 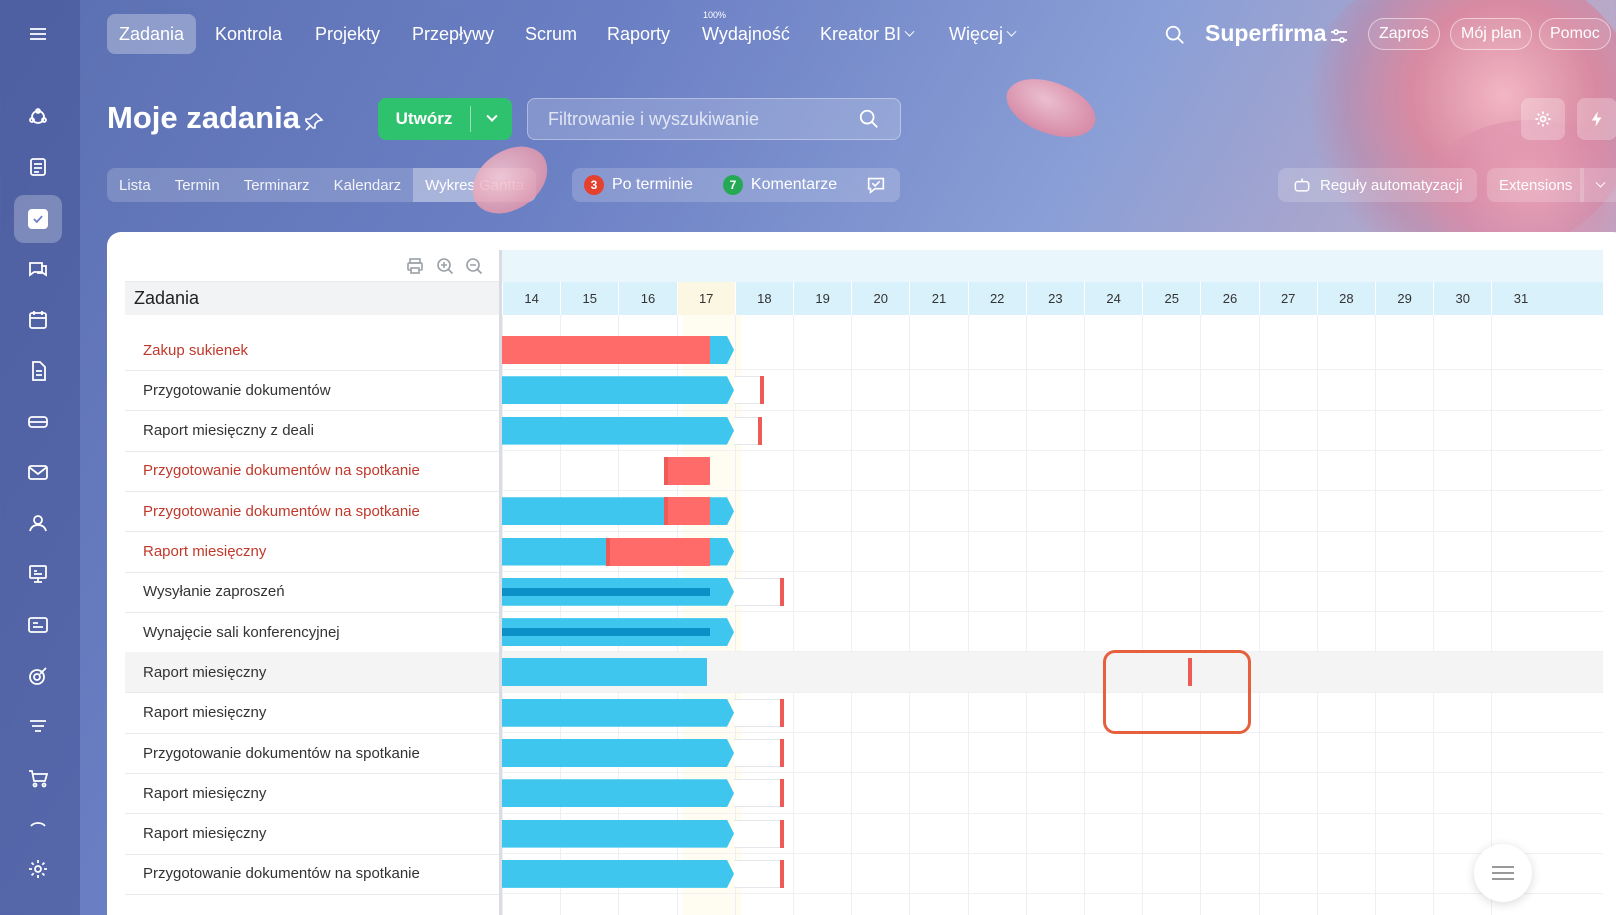 What do you see at coordinates (312, 633) in the screenshot?
I see `task-row: Wynajęcie sali konferencyjnej` at bounding box center [312, 633].